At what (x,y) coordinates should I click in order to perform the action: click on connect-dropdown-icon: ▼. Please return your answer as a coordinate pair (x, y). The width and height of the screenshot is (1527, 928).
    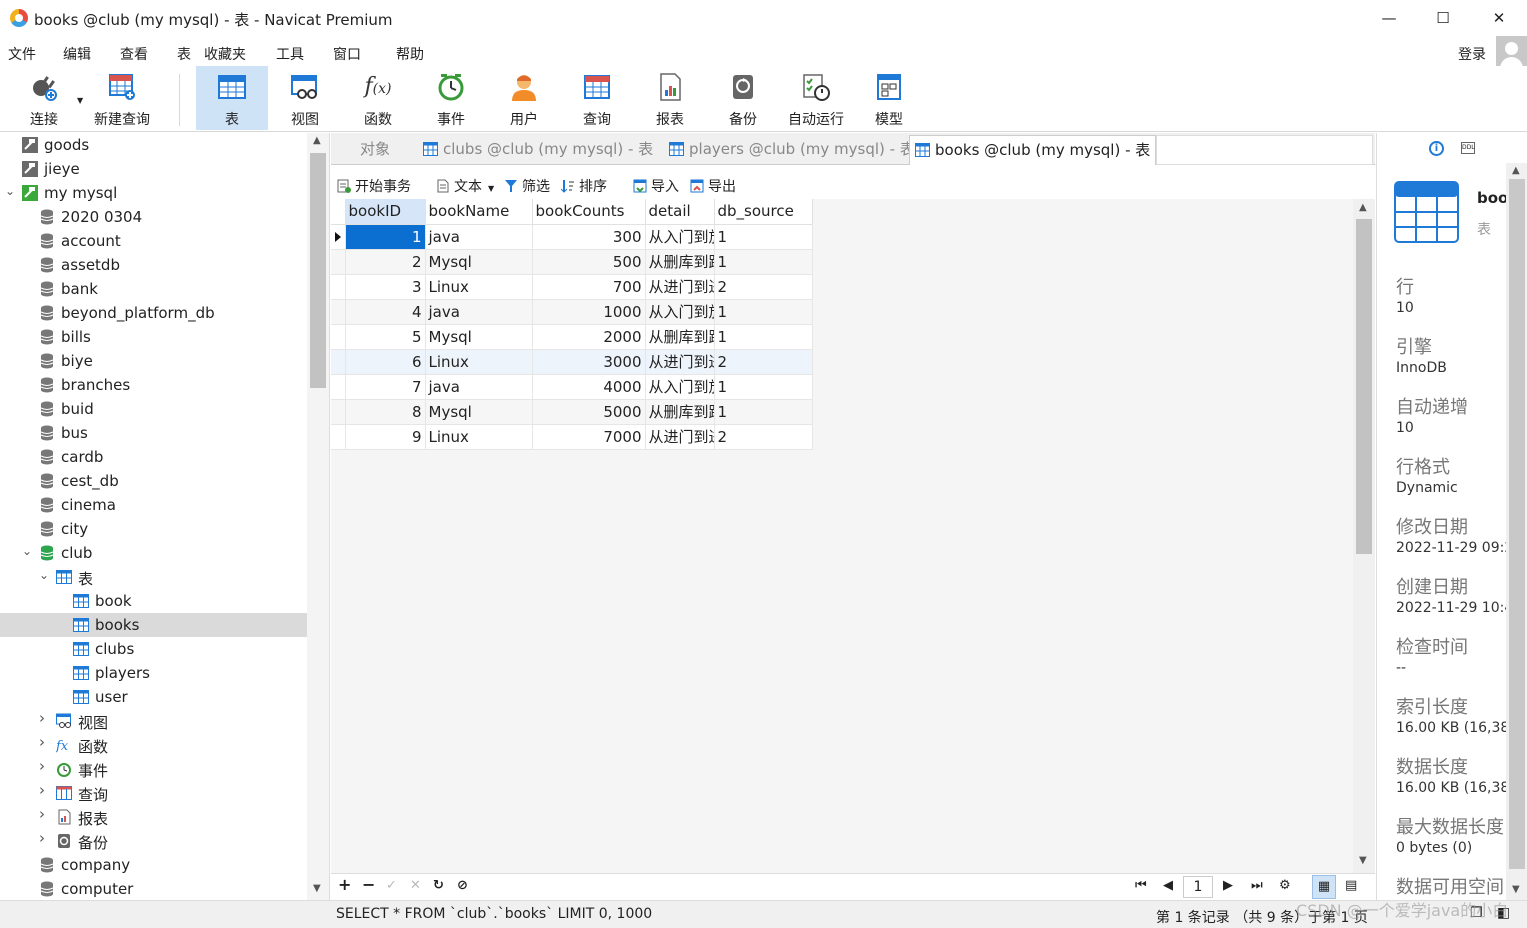
    Looking at the image, I should click on (80, 100).